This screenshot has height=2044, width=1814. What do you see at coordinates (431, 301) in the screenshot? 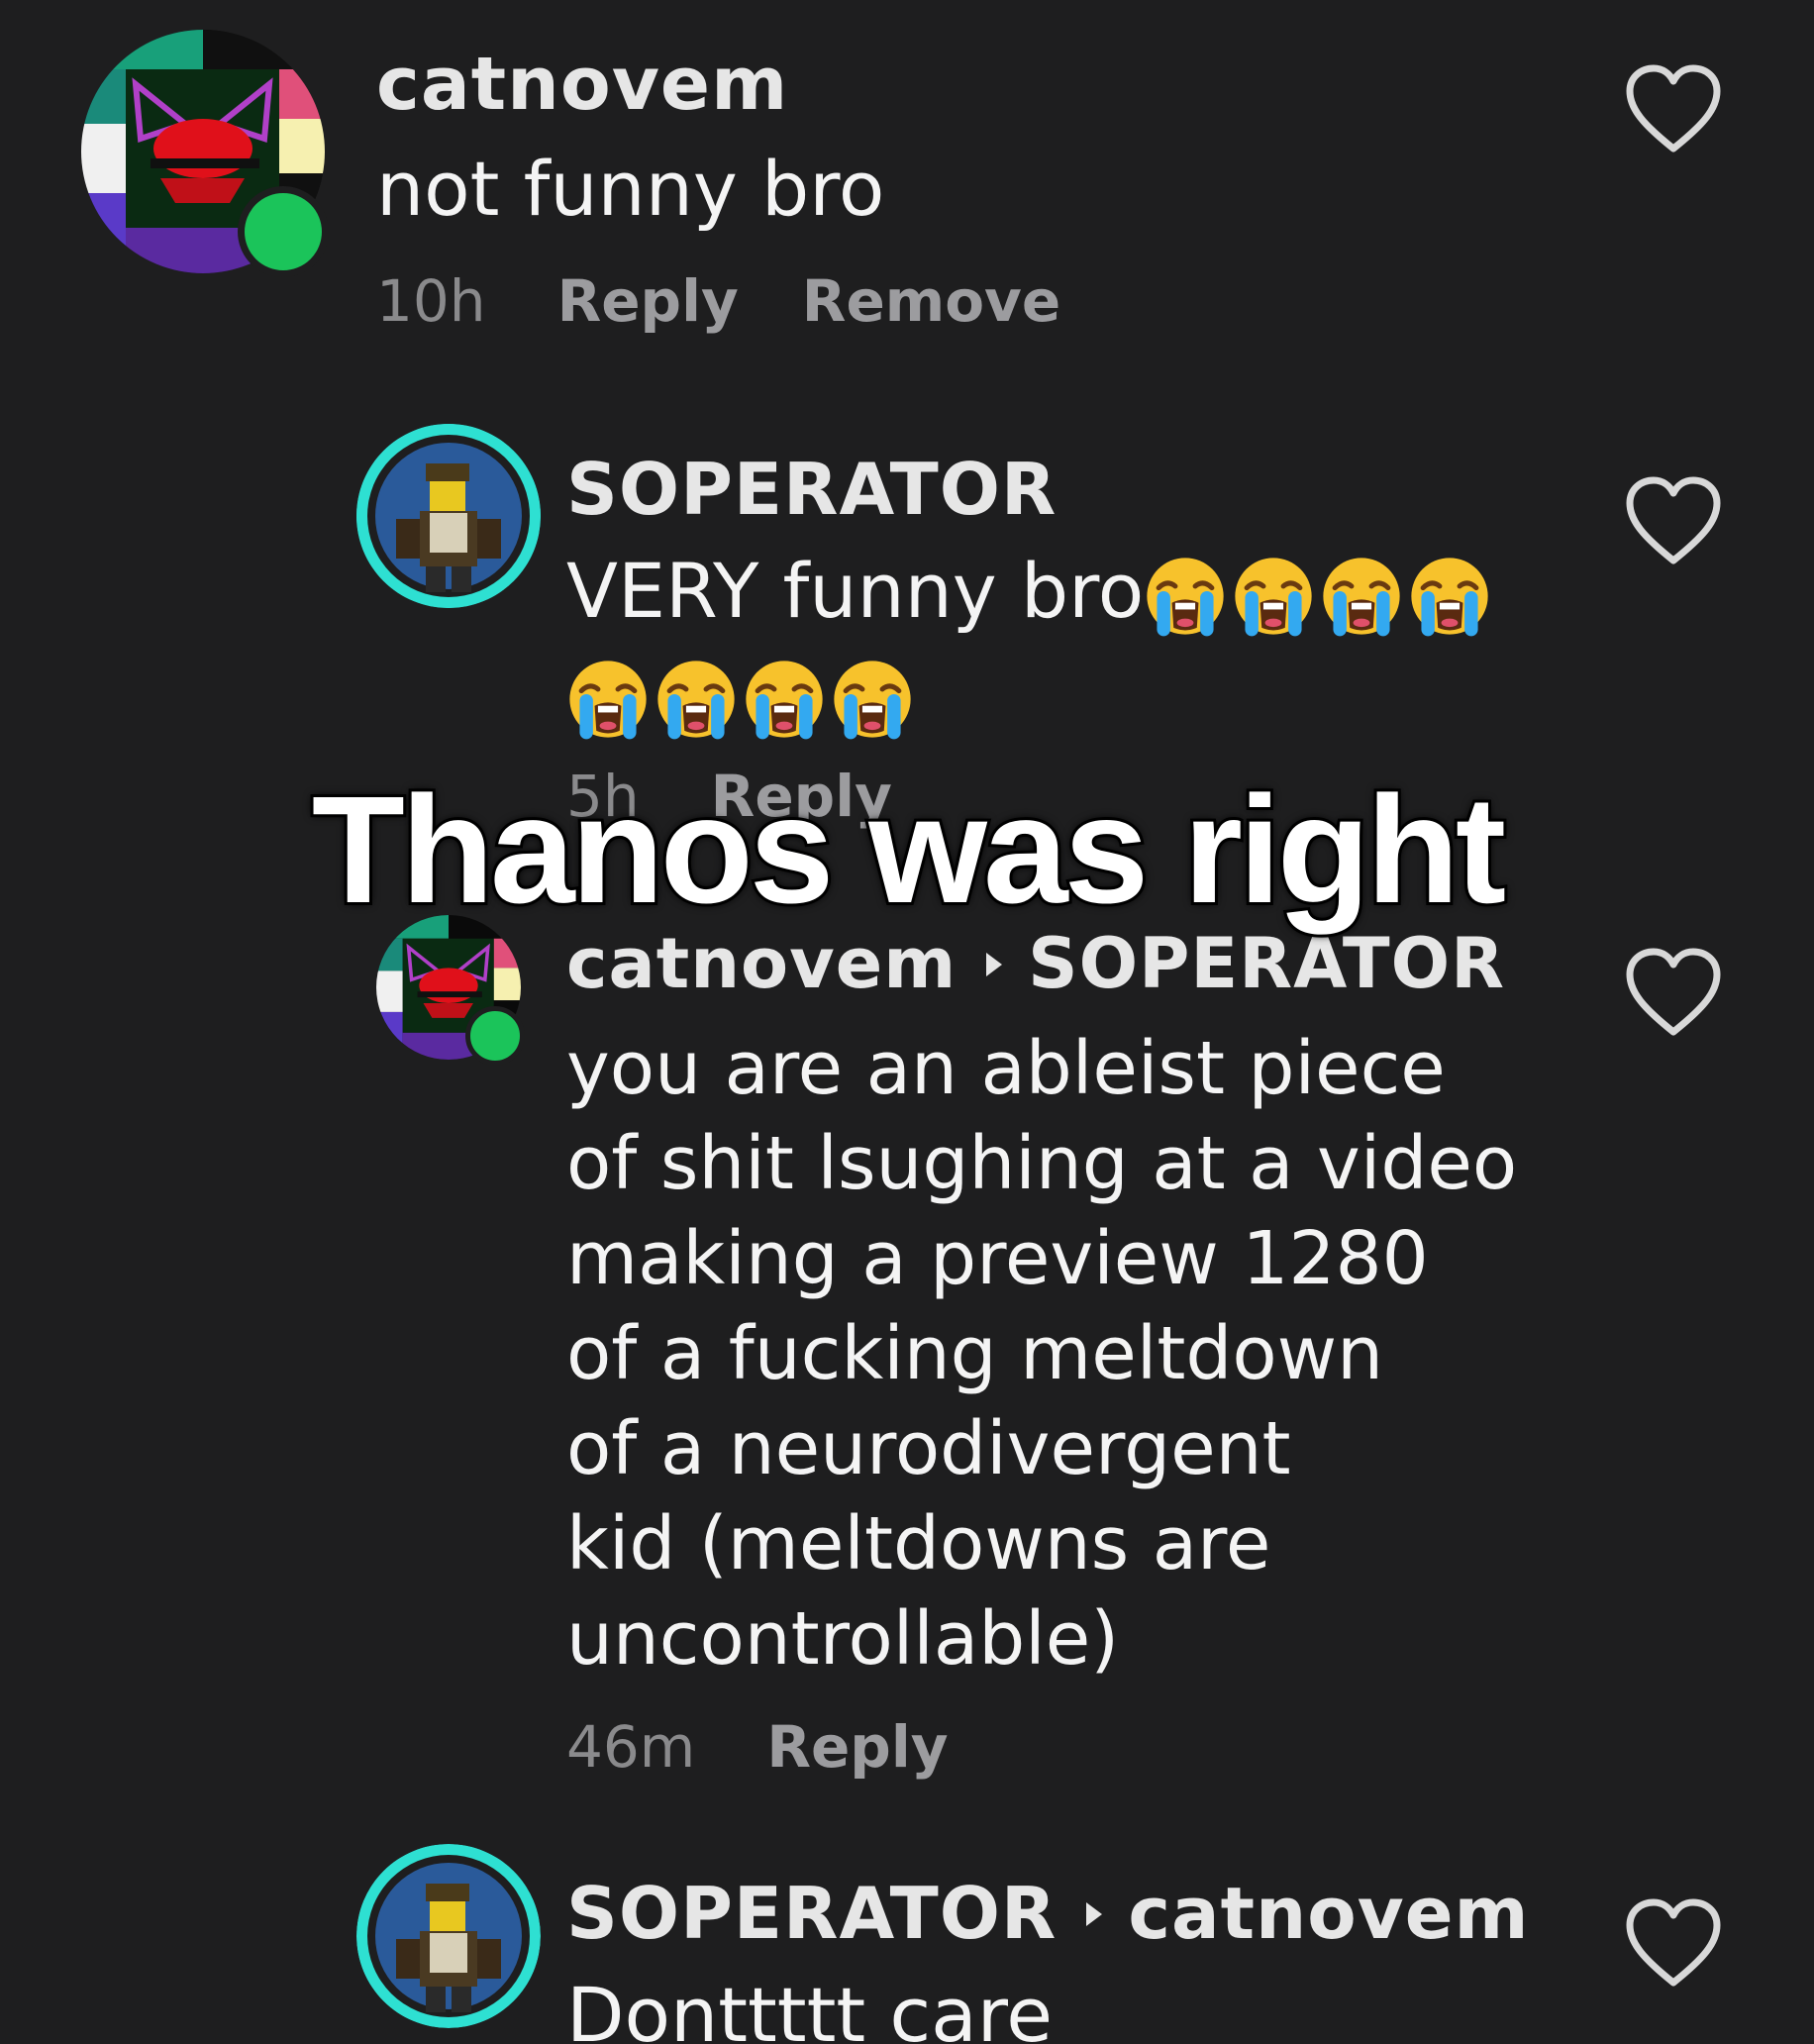
I see `comment-time: 10h` at bounding box center [431, 301].